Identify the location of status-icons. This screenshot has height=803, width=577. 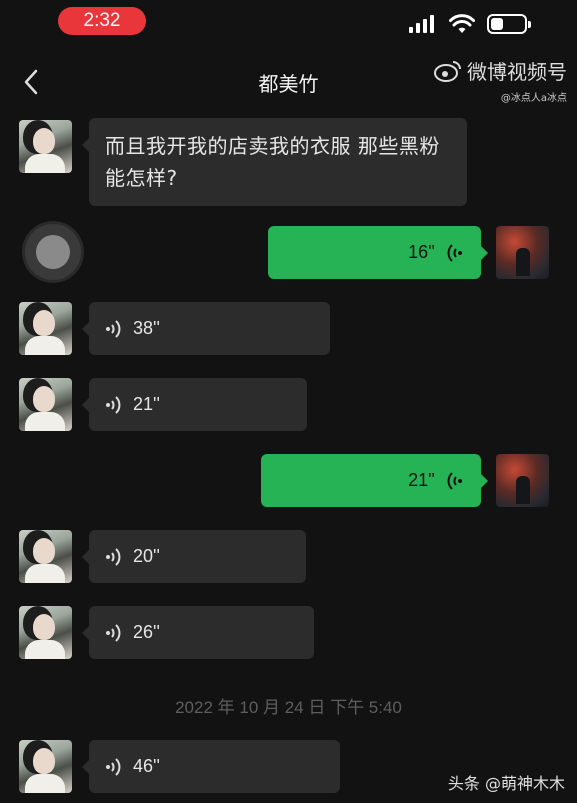
(470, 24).